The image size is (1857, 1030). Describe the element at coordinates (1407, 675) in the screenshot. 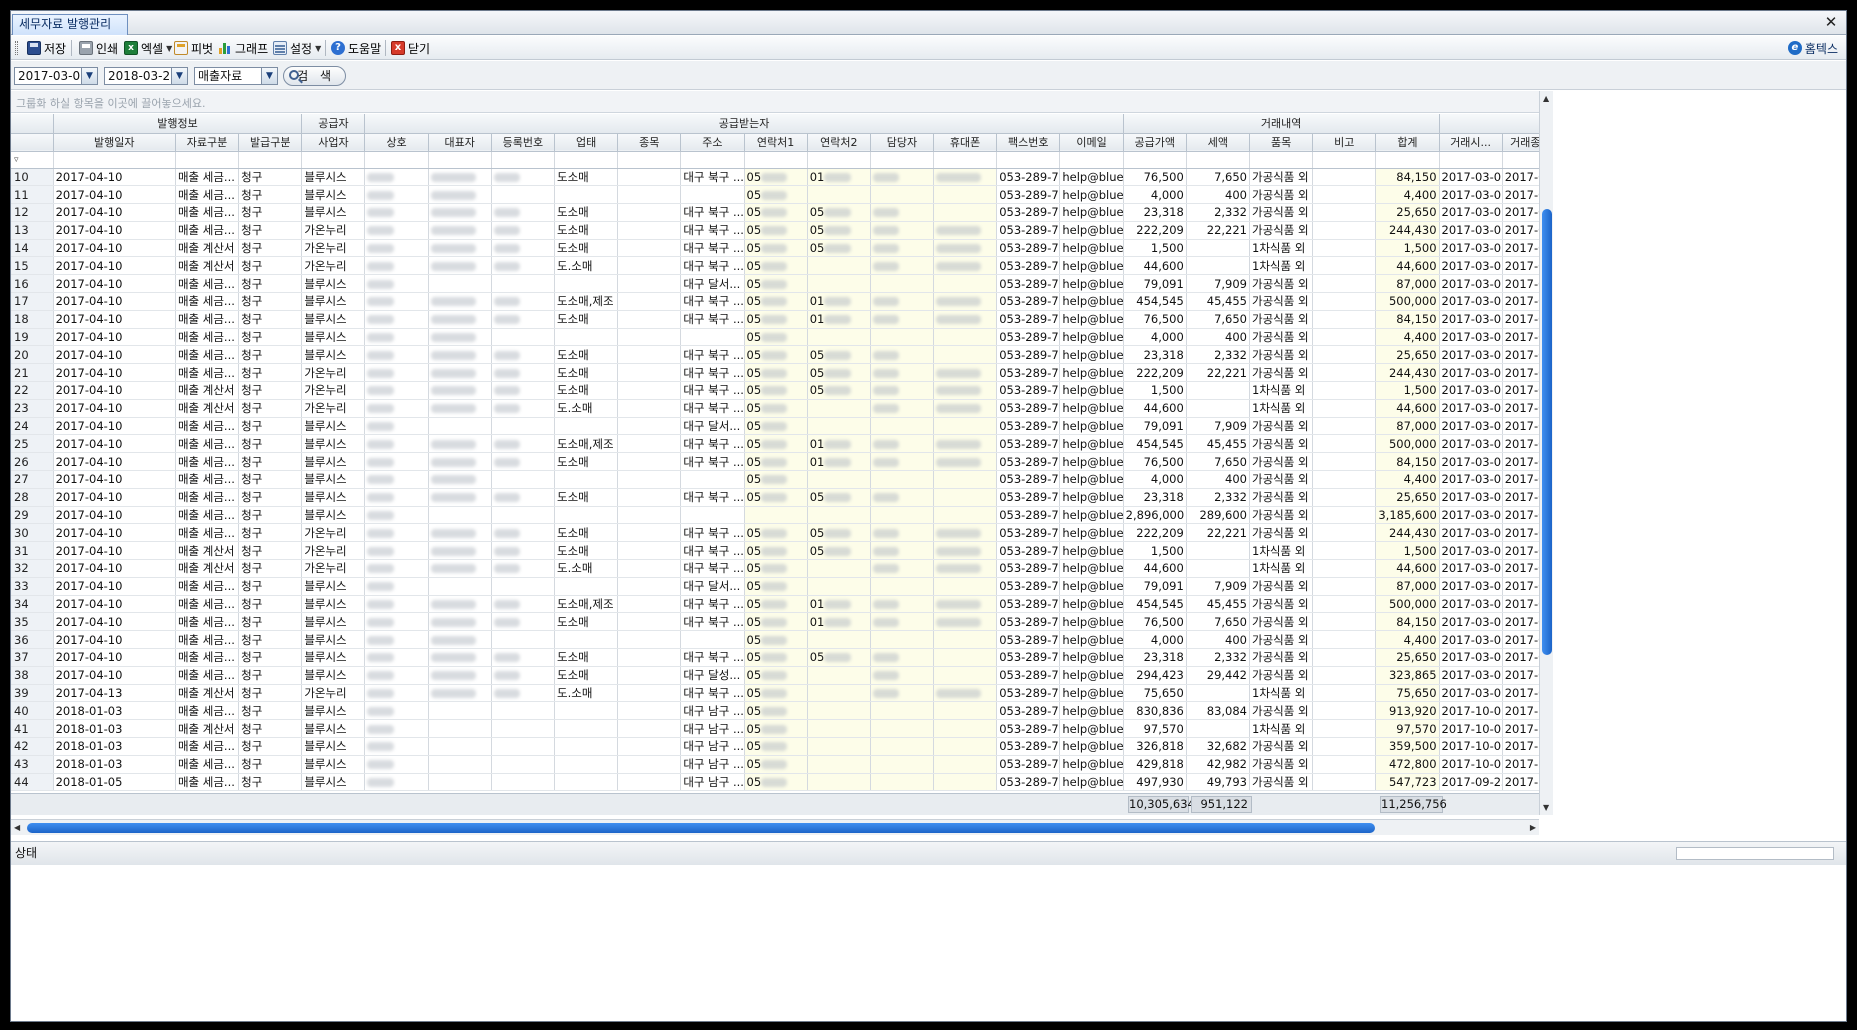

I see `table-cell: 323,865` at that location.